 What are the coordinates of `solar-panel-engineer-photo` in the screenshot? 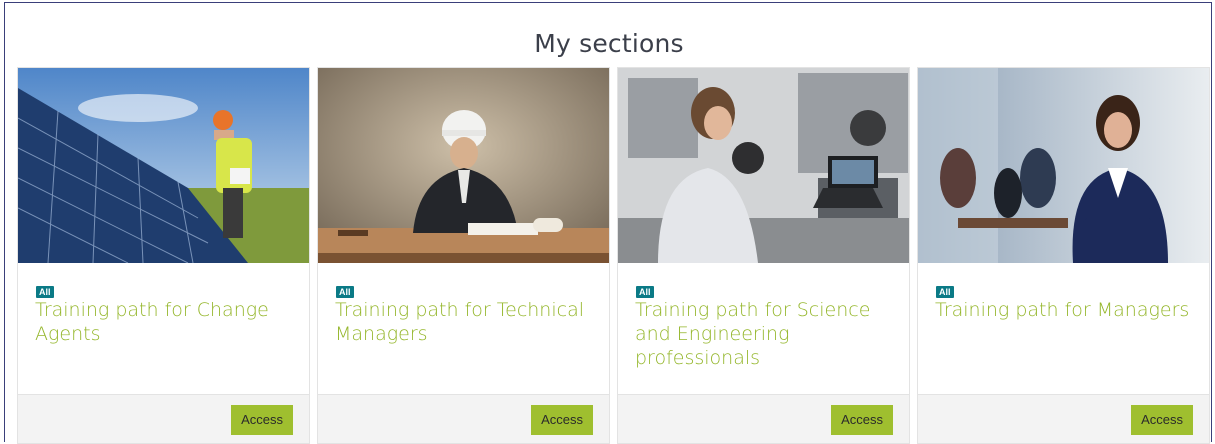 It's located at (163, 165).